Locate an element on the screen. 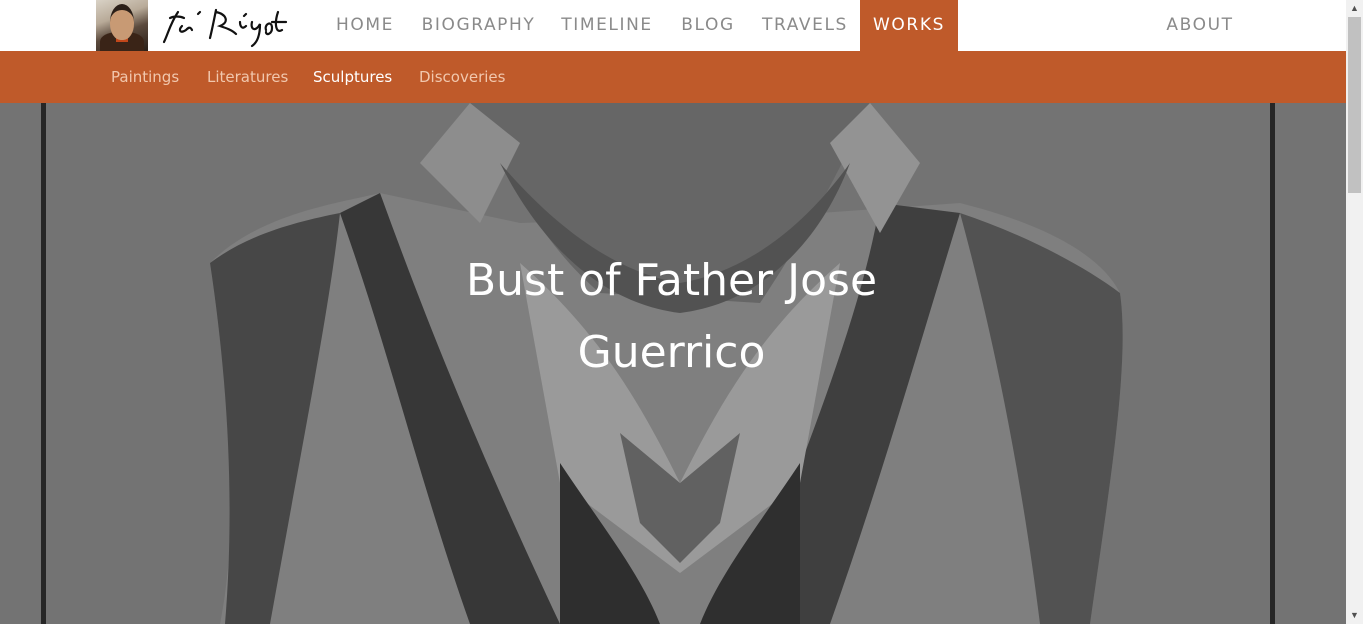 Image resolution: width=1363 pixels, height=624 pixels. page-scrollbar: ▲ ▼ is located at coordinates (1354, 312).